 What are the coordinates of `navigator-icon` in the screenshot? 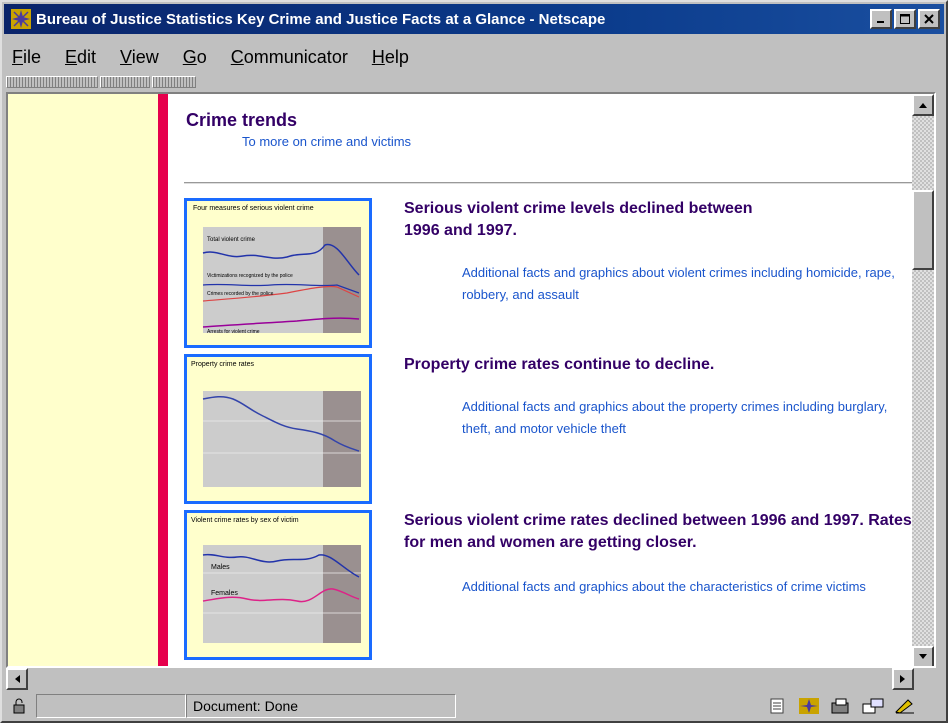 It's located at (809, 706).